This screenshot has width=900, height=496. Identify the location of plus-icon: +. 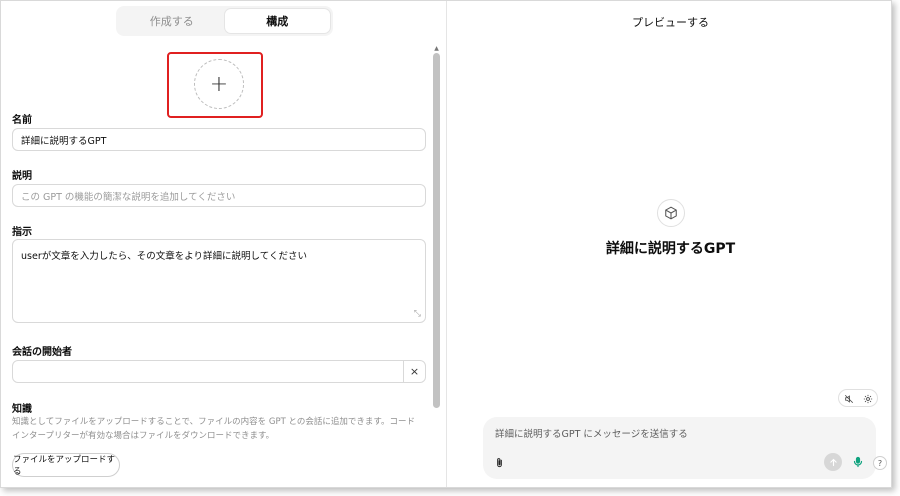
(219, 84).